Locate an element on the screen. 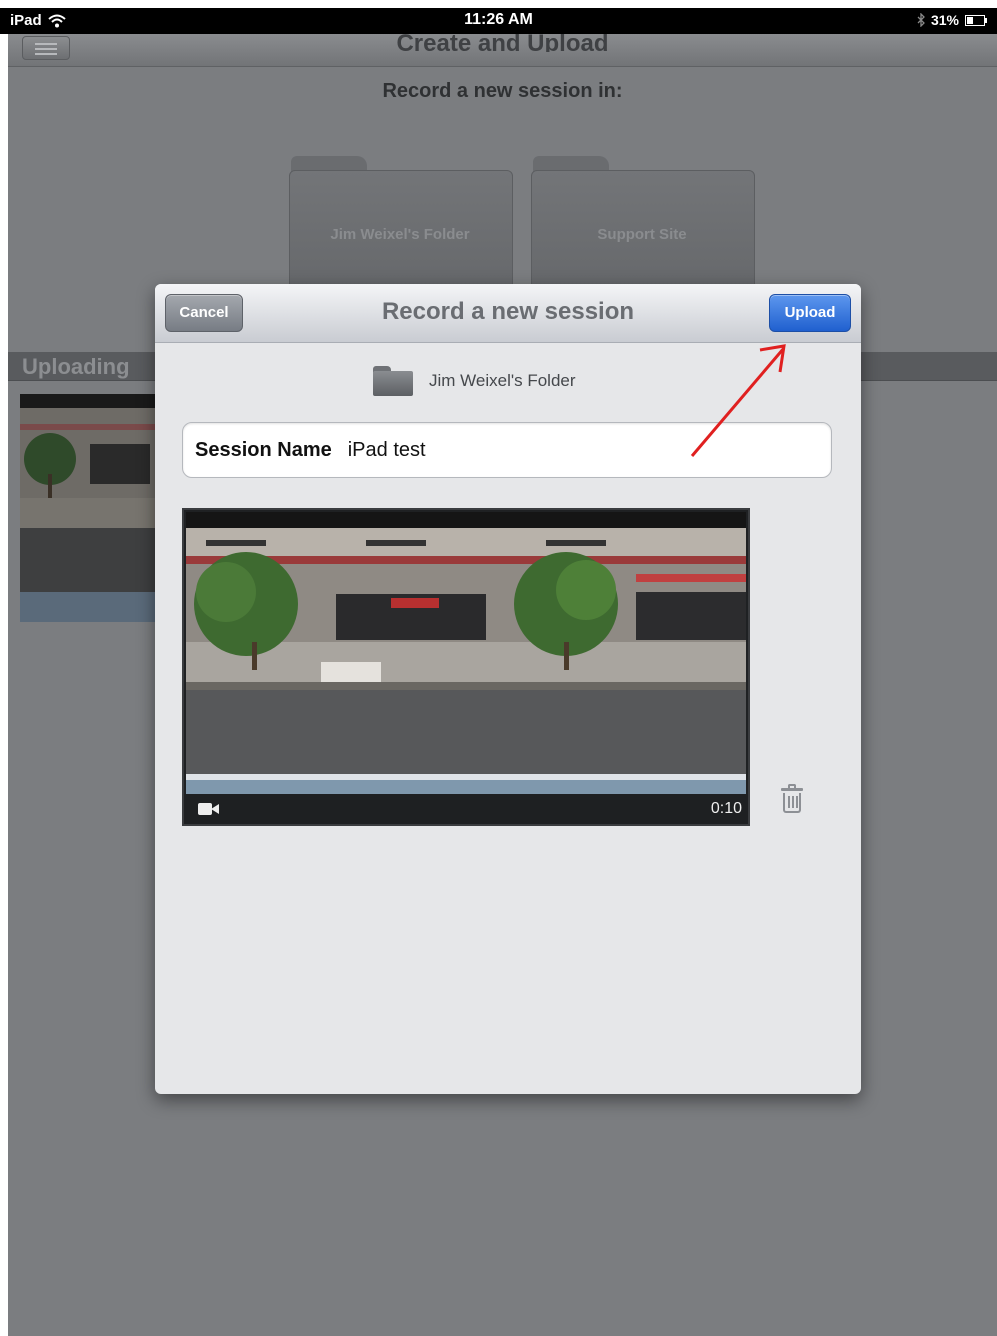 This screenshot has width=997, height=1336. dialog-title: Record a new session is located at coordinates (508, 311).